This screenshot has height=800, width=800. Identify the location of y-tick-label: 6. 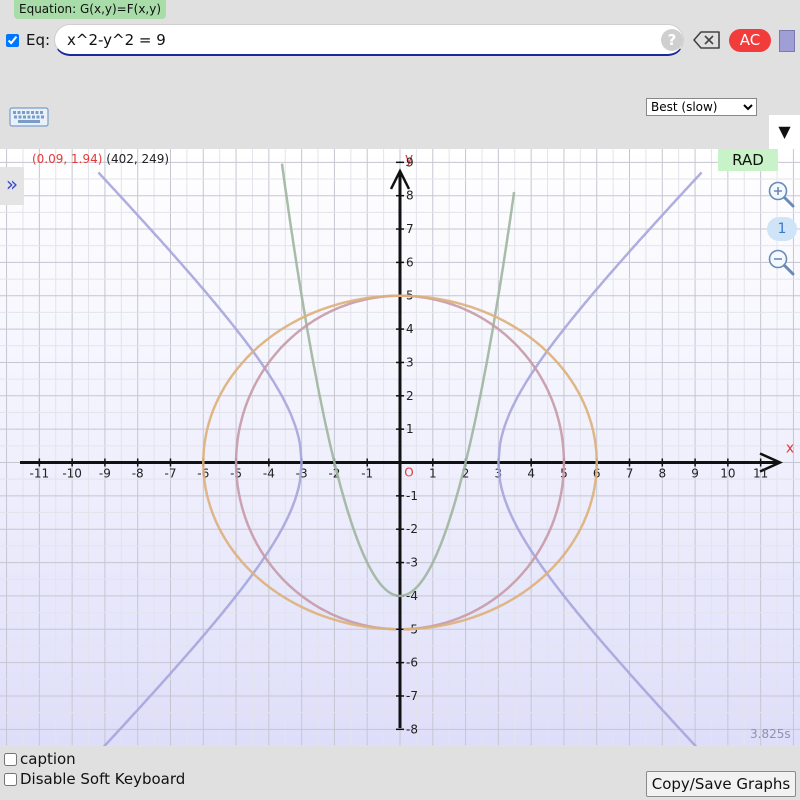
(410, 262).